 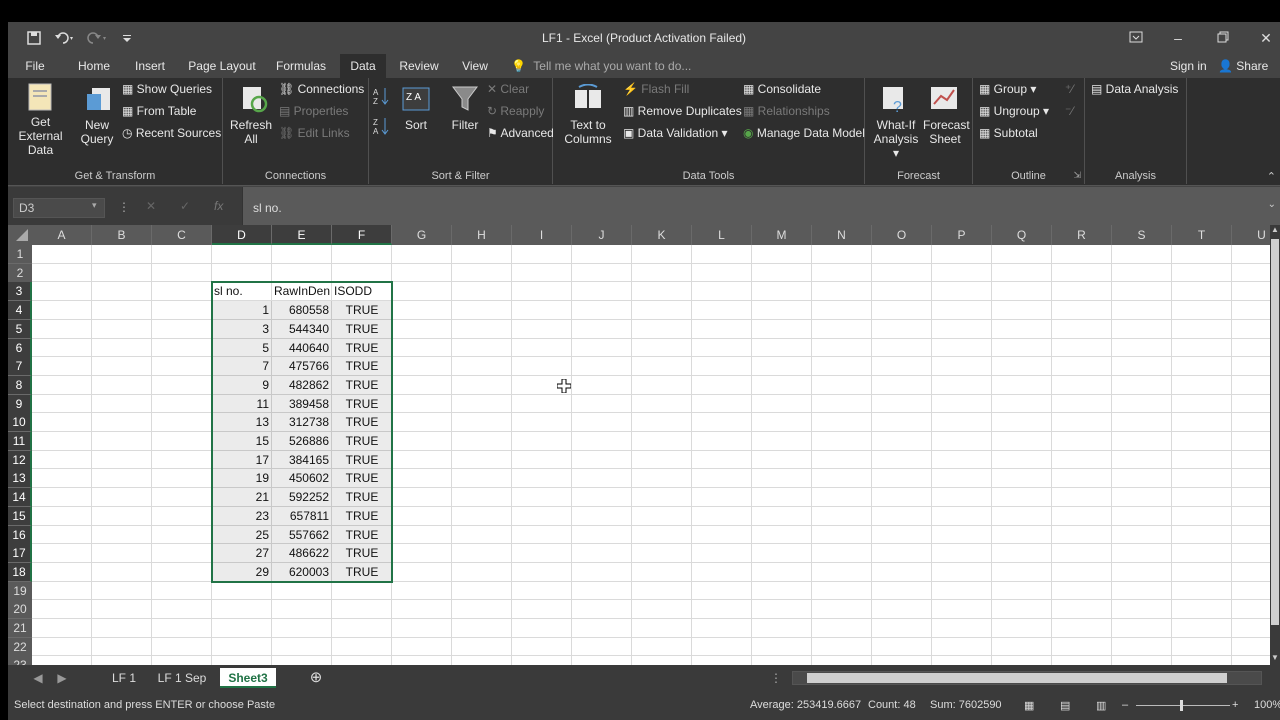 I want to click on sheet-tab-lf1-sep: LF 1 Sep, so click(x=182, y=678).